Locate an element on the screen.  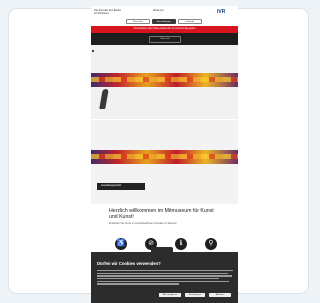
tab-besuchen: Besuchen is located at coordinates (138, 21).